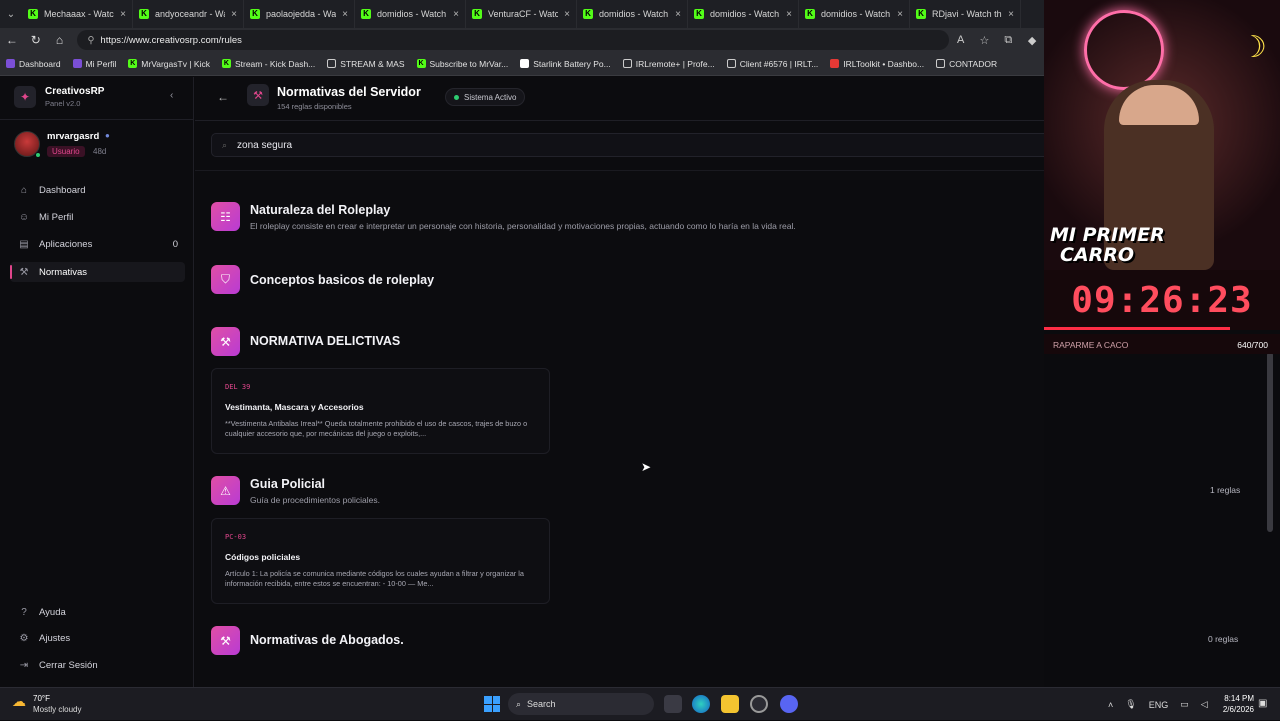 Image resolution: width=1280 pixels, height=721 pixels. I want to click on browser-tab: K Mechaaax - Watch t ×, so click(77, 14).